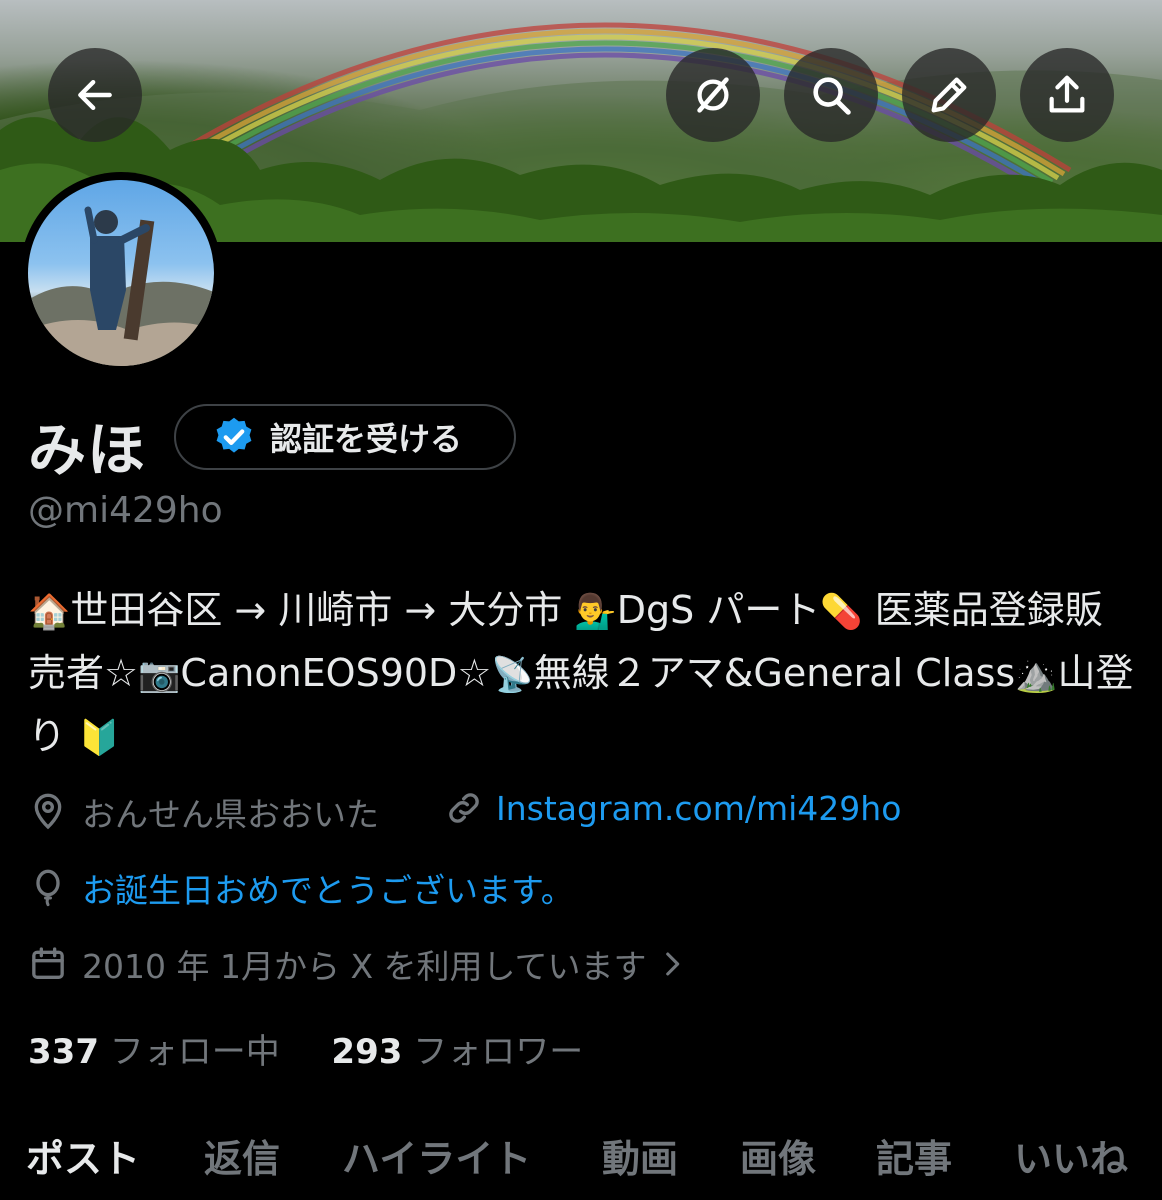 The height and width of the screenshot is (1200, 1162). I want to click on joined-text: 2010 年 1月から X を利用しています, so click(364, 966).